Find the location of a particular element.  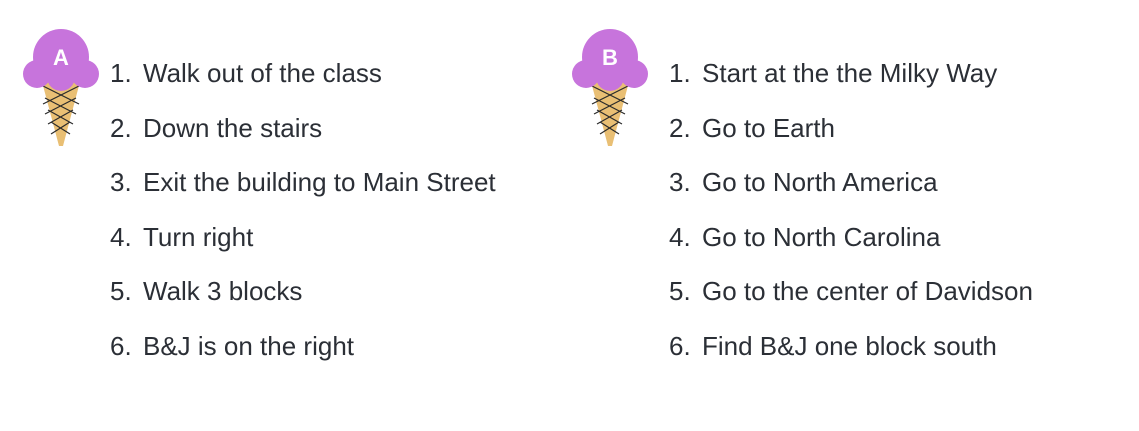

list-item: 1. Start at the the Milky Way is located at coordinates (851, 73).